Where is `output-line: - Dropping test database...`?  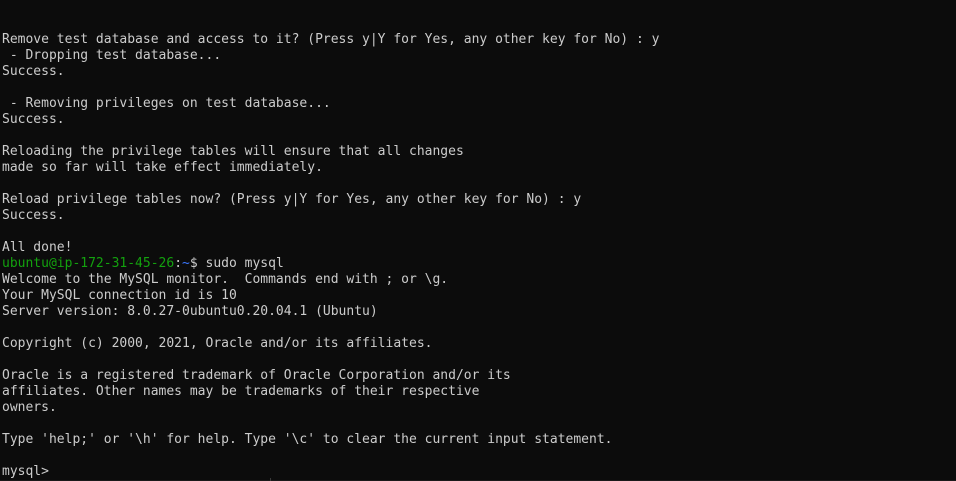
output-line: - Dropping test database... is located at coordinates (112, 55).